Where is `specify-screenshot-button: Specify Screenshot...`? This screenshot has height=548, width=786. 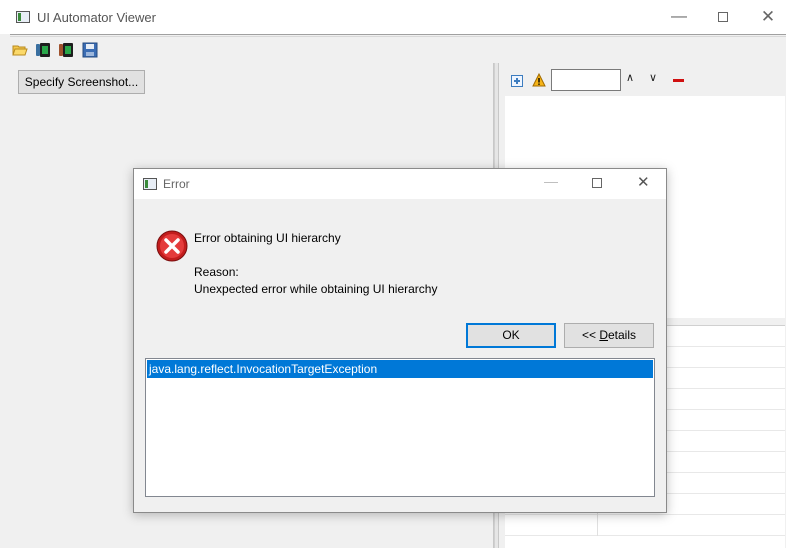 specify-screenshot-button: Specify Screenshot... is located at coordinates (81, 82).